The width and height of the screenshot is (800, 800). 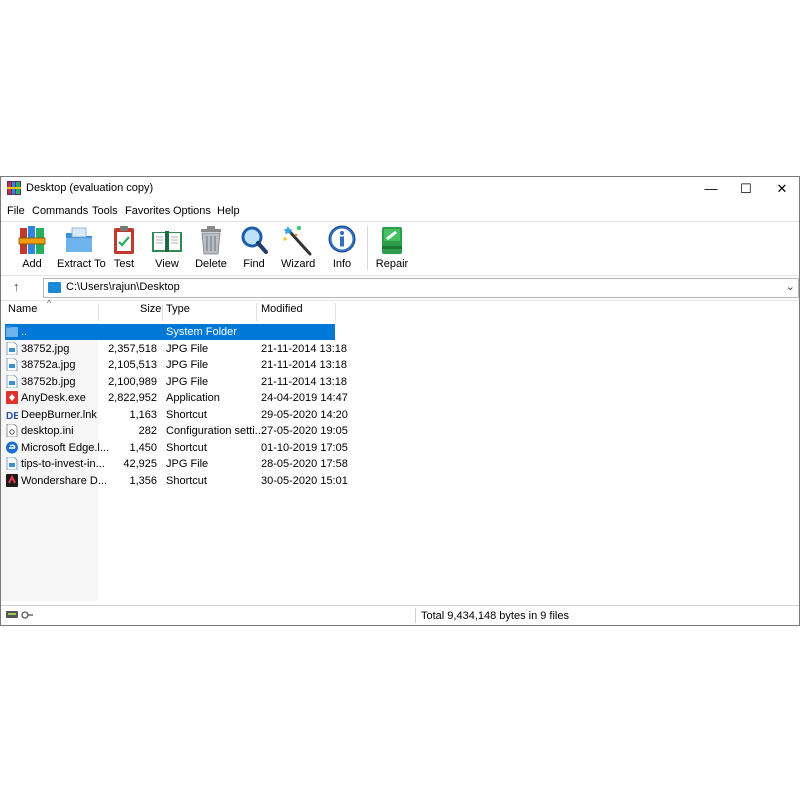 I want to click on address-row: ↑ C:\Users\rajun\Desktop ⌄, so click(x=400, y=288).